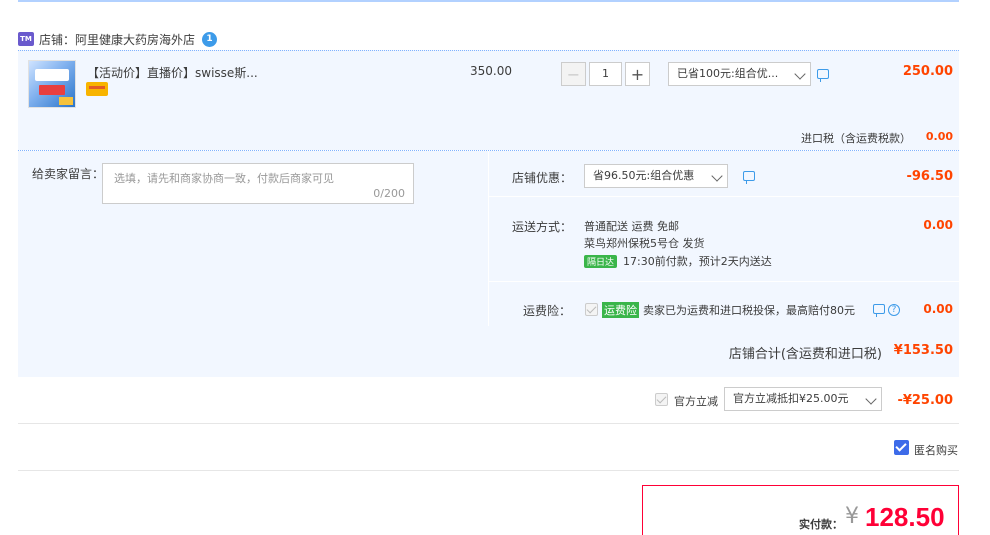  I want to click on shop-discount-select: 省96.50元:组合优惠, so click(656, 176).